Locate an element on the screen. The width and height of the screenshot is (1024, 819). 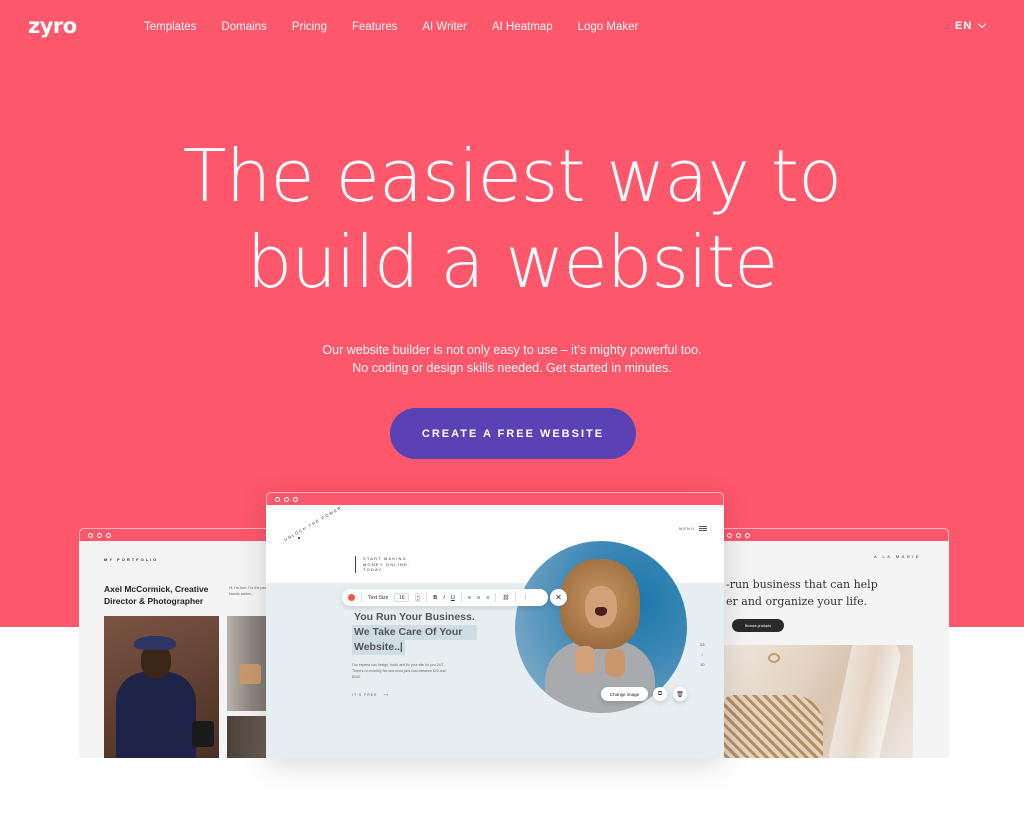
shop-headline-line2: er and organize your life. is located at coordinates (797, 601).